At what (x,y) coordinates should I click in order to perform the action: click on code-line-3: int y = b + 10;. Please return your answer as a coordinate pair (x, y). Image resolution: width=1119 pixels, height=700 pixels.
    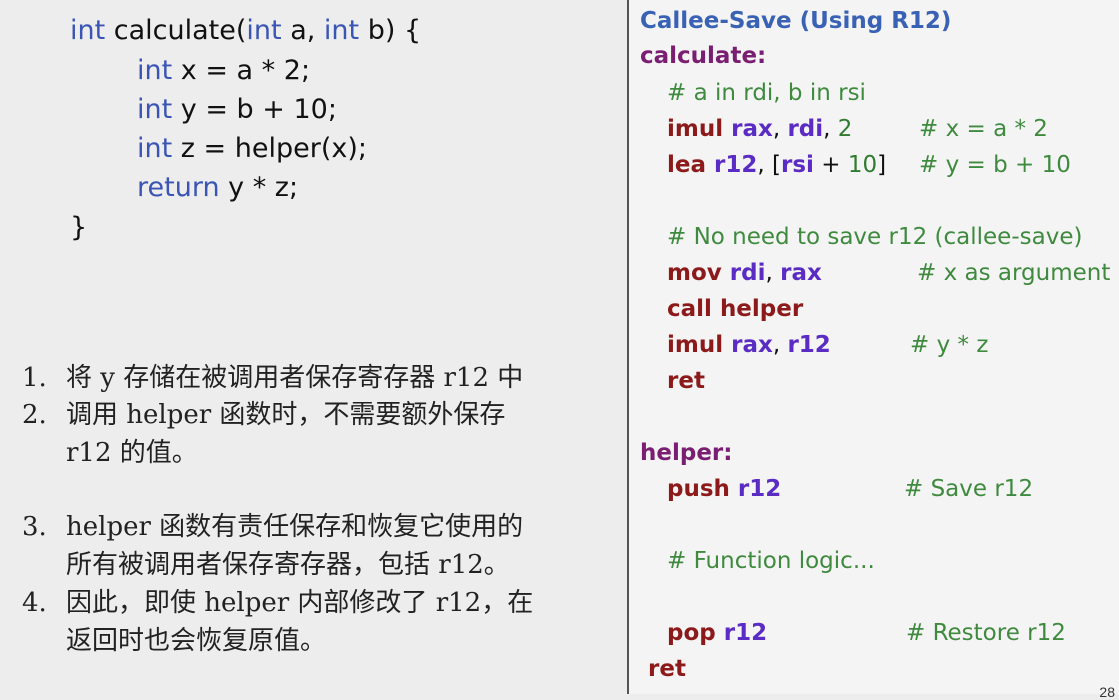
    Looking at the image, I should click on (237, 109).